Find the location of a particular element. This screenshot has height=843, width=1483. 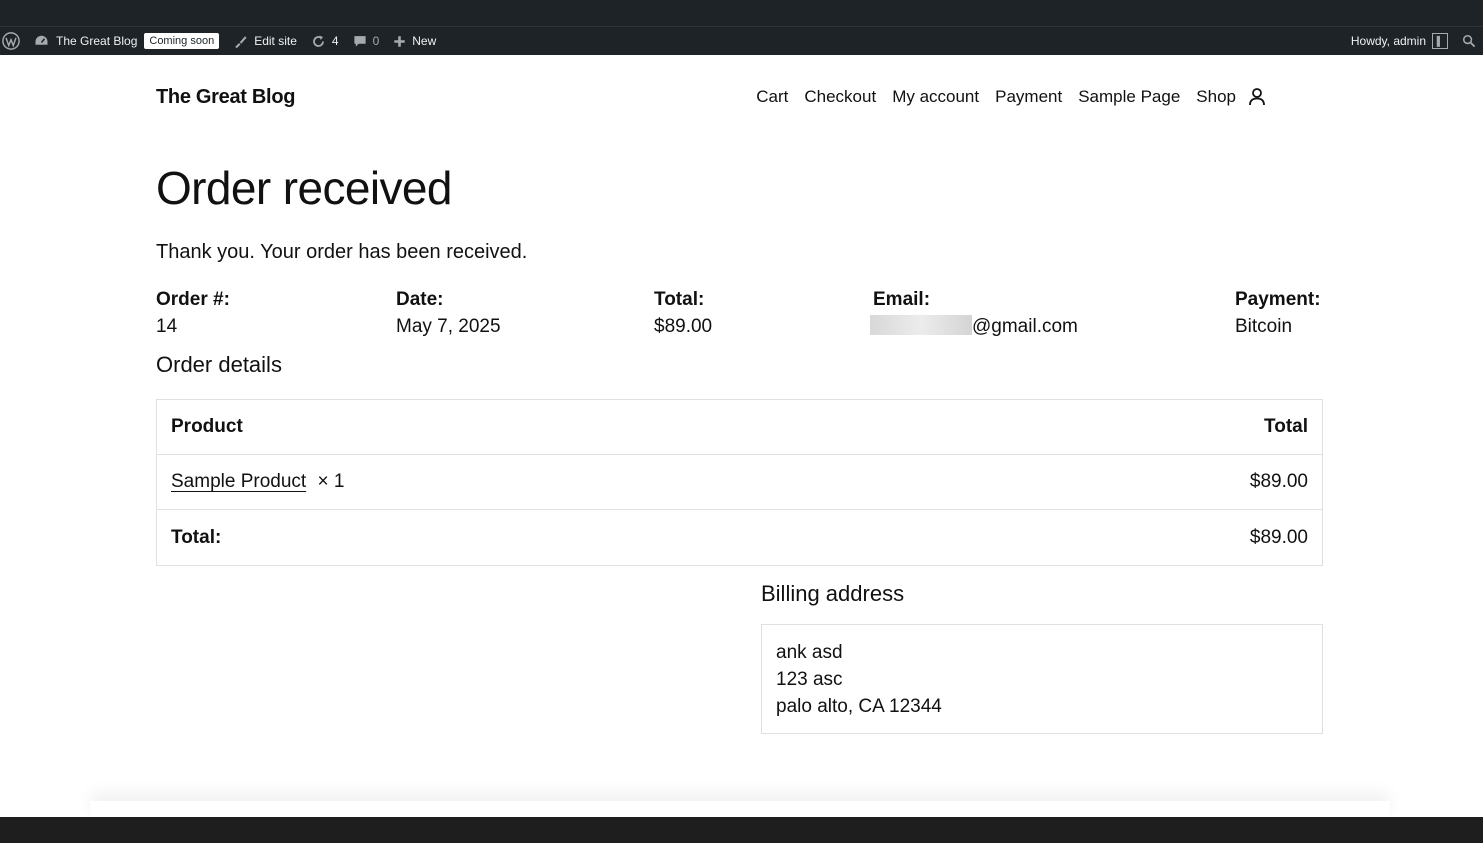

plus-icon is located at coordinates (399, 41).